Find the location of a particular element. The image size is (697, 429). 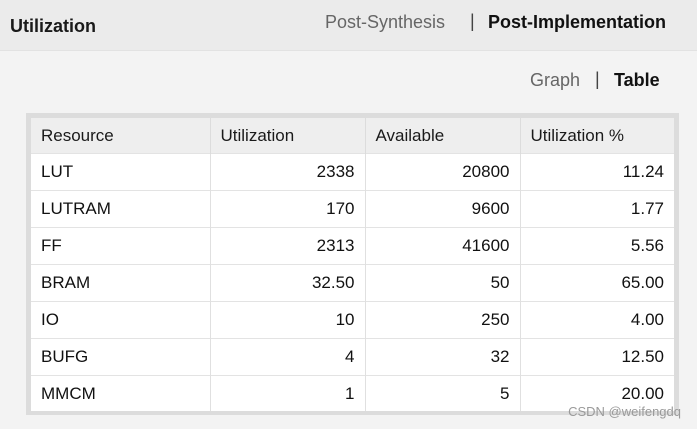

table-row: LUT 2338 20800 11.24 is located at coordinates (352, 172).